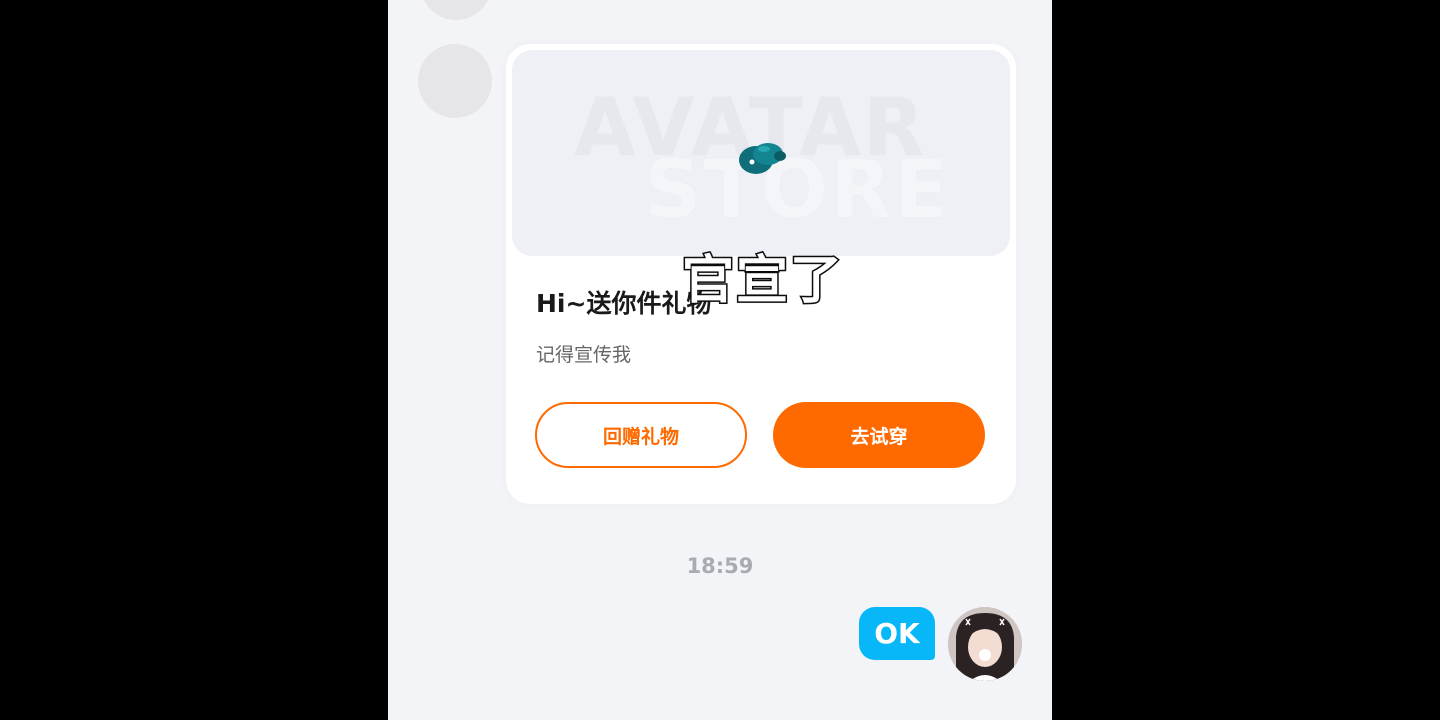  I want to click on my-avatar, so click(985, 644).